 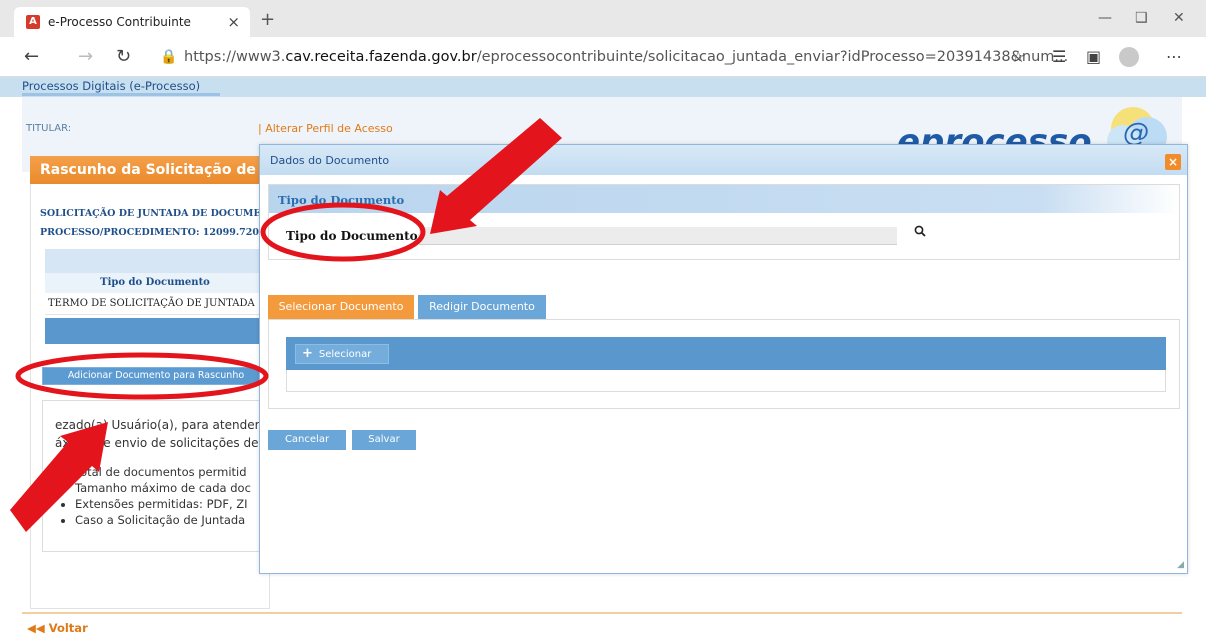 I want to click on tab-close-icon: ×, so click(x=233, y=22).